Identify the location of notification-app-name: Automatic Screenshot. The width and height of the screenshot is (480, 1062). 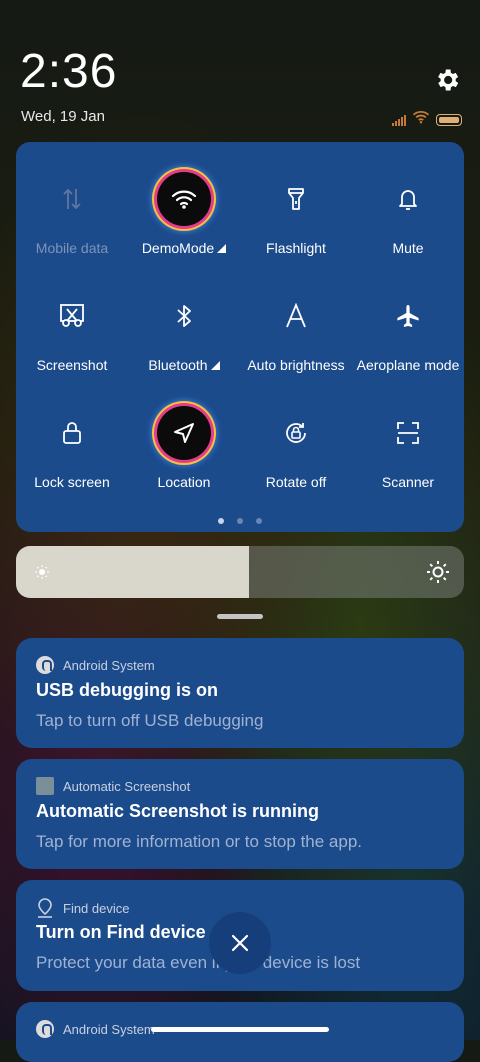
(127, 786).